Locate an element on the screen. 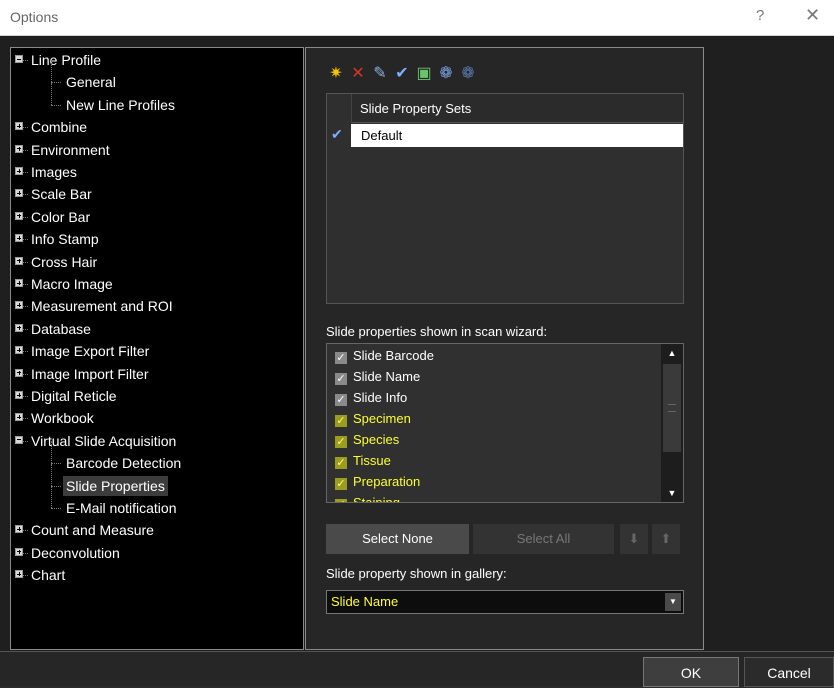 This screenshot has width=834, height=688. move-up-button: ⬆ is located at coordinates (666, 539).